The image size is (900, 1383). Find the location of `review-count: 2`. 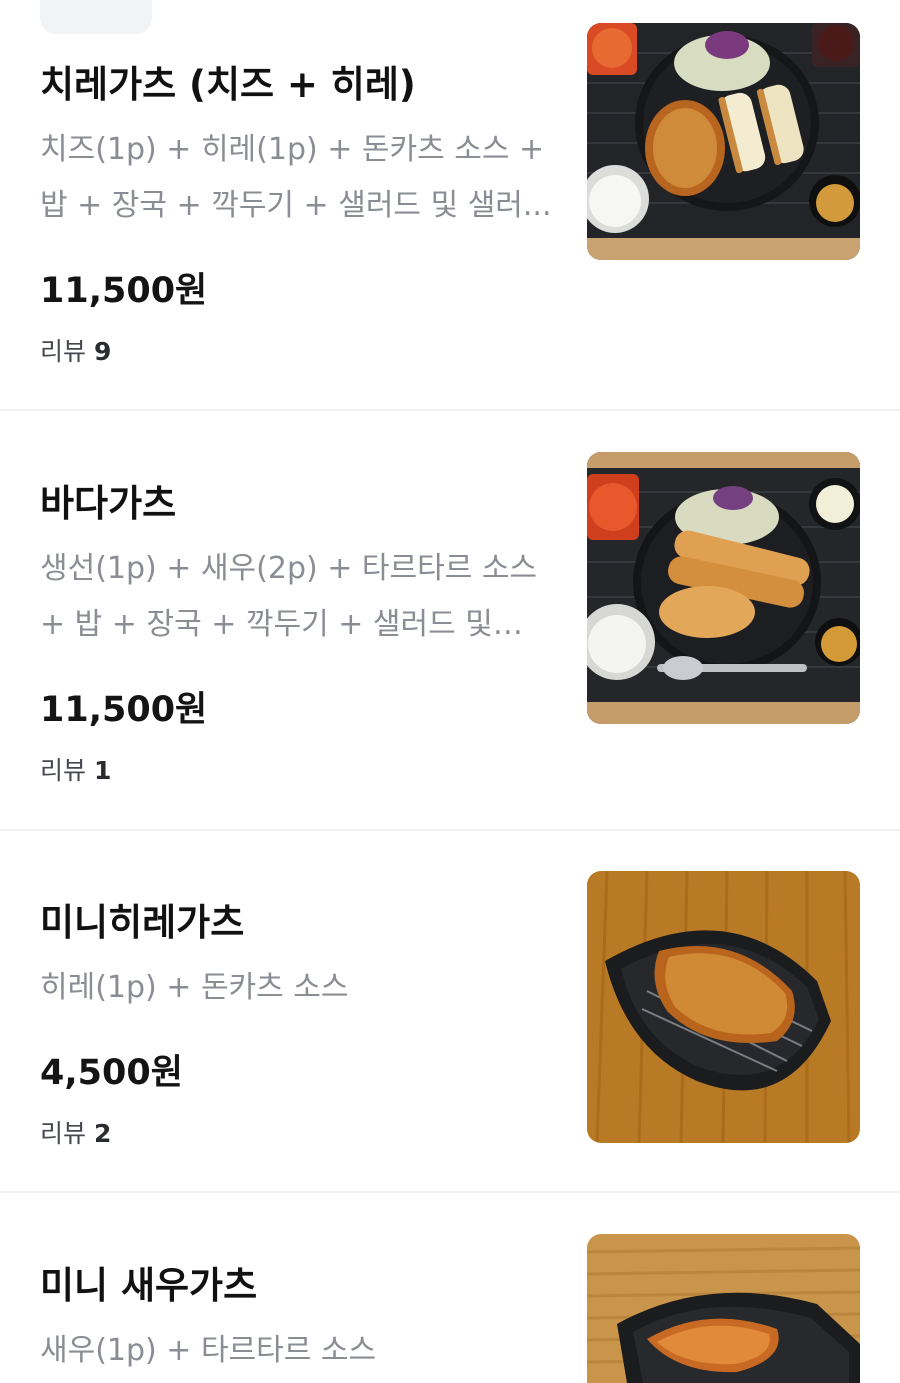

review-count: 2 is located at coordinates (102, 1133).